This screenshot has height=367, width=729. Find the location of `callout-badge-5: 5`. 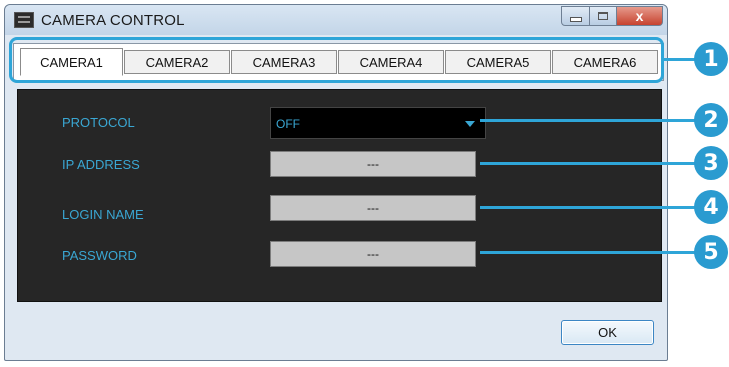

callout-badge-5: 5 is located at coordinates (711, 252).